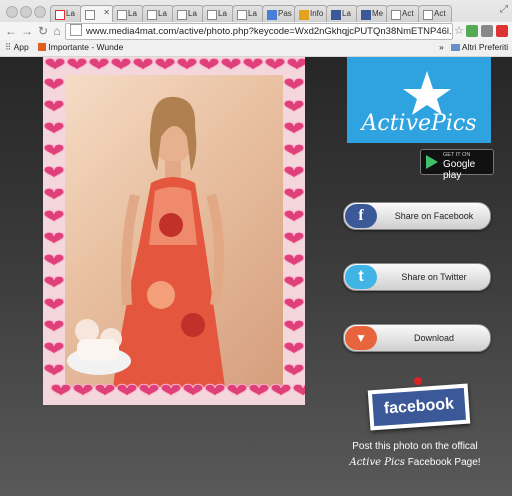  What do you see at coordinates (361, 277) in the screenshot?
I see `twitter-icon: t` at bounding box center [361, 277].